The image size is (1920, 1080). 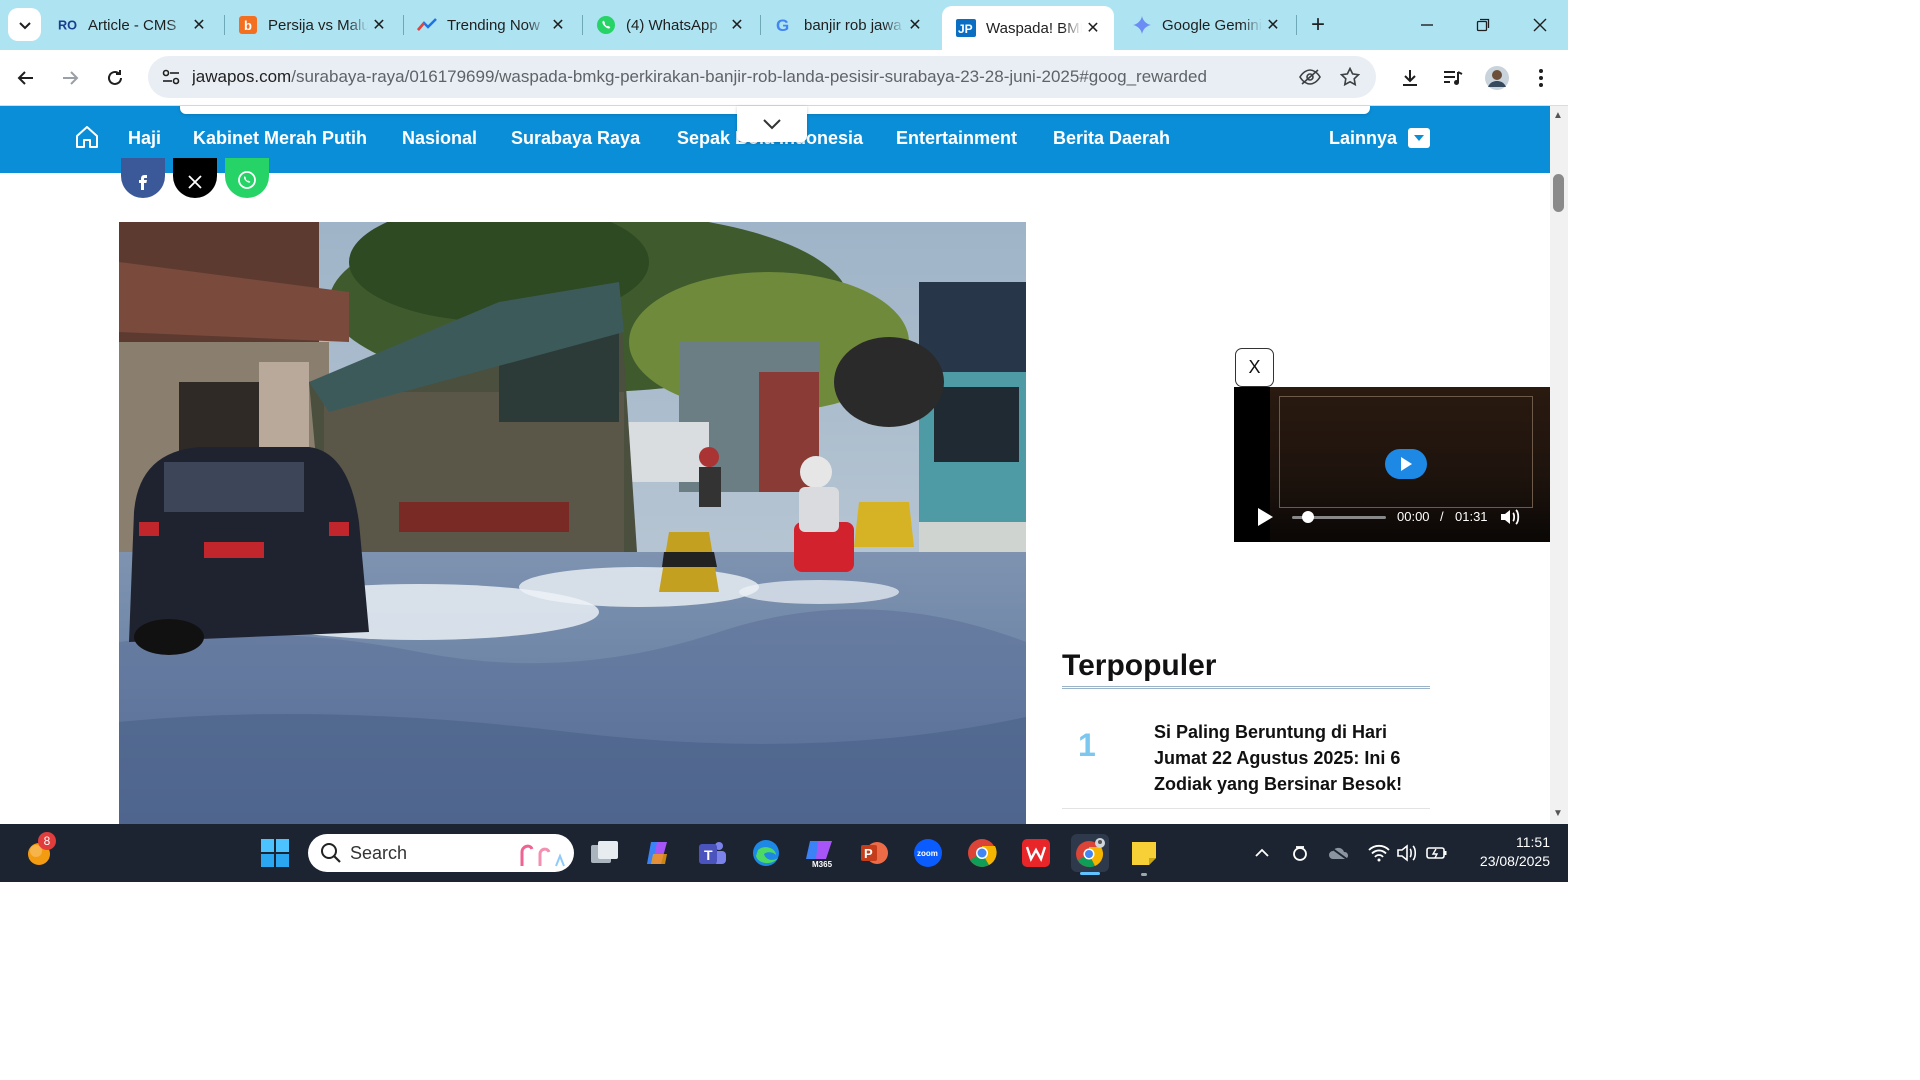 What do you see at coordinates (1427, 25) in the screenshot?
I see `minimize-button` at bounding box center [1427, 25].